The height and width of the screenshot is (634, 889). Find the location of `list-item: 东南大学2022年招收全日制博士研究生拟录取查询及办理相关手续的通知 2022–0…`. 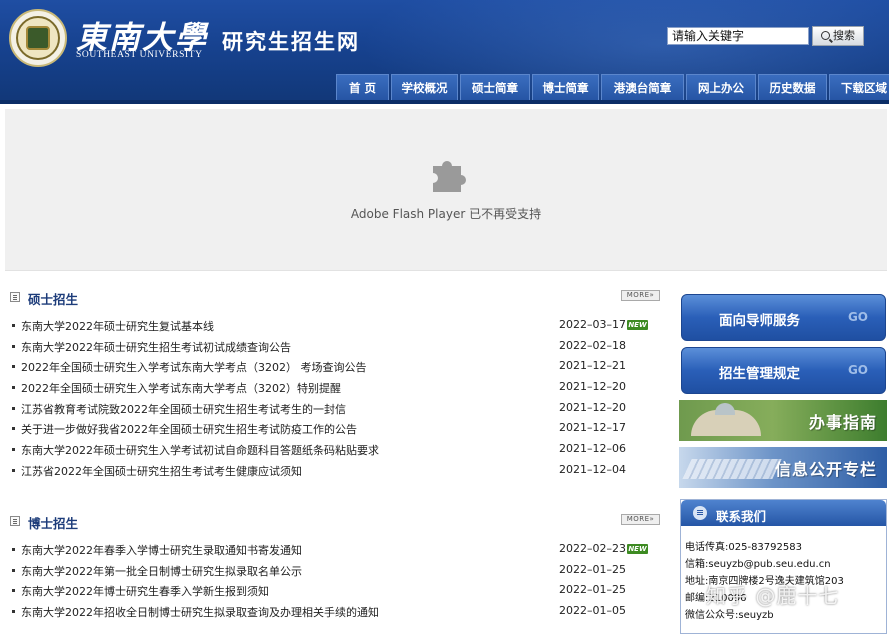

list-item: 东南大学2022年招收全日制博士研究生拟录取查询及办理相关手续的通知 2022–0… is located at coordinates (332, 612).